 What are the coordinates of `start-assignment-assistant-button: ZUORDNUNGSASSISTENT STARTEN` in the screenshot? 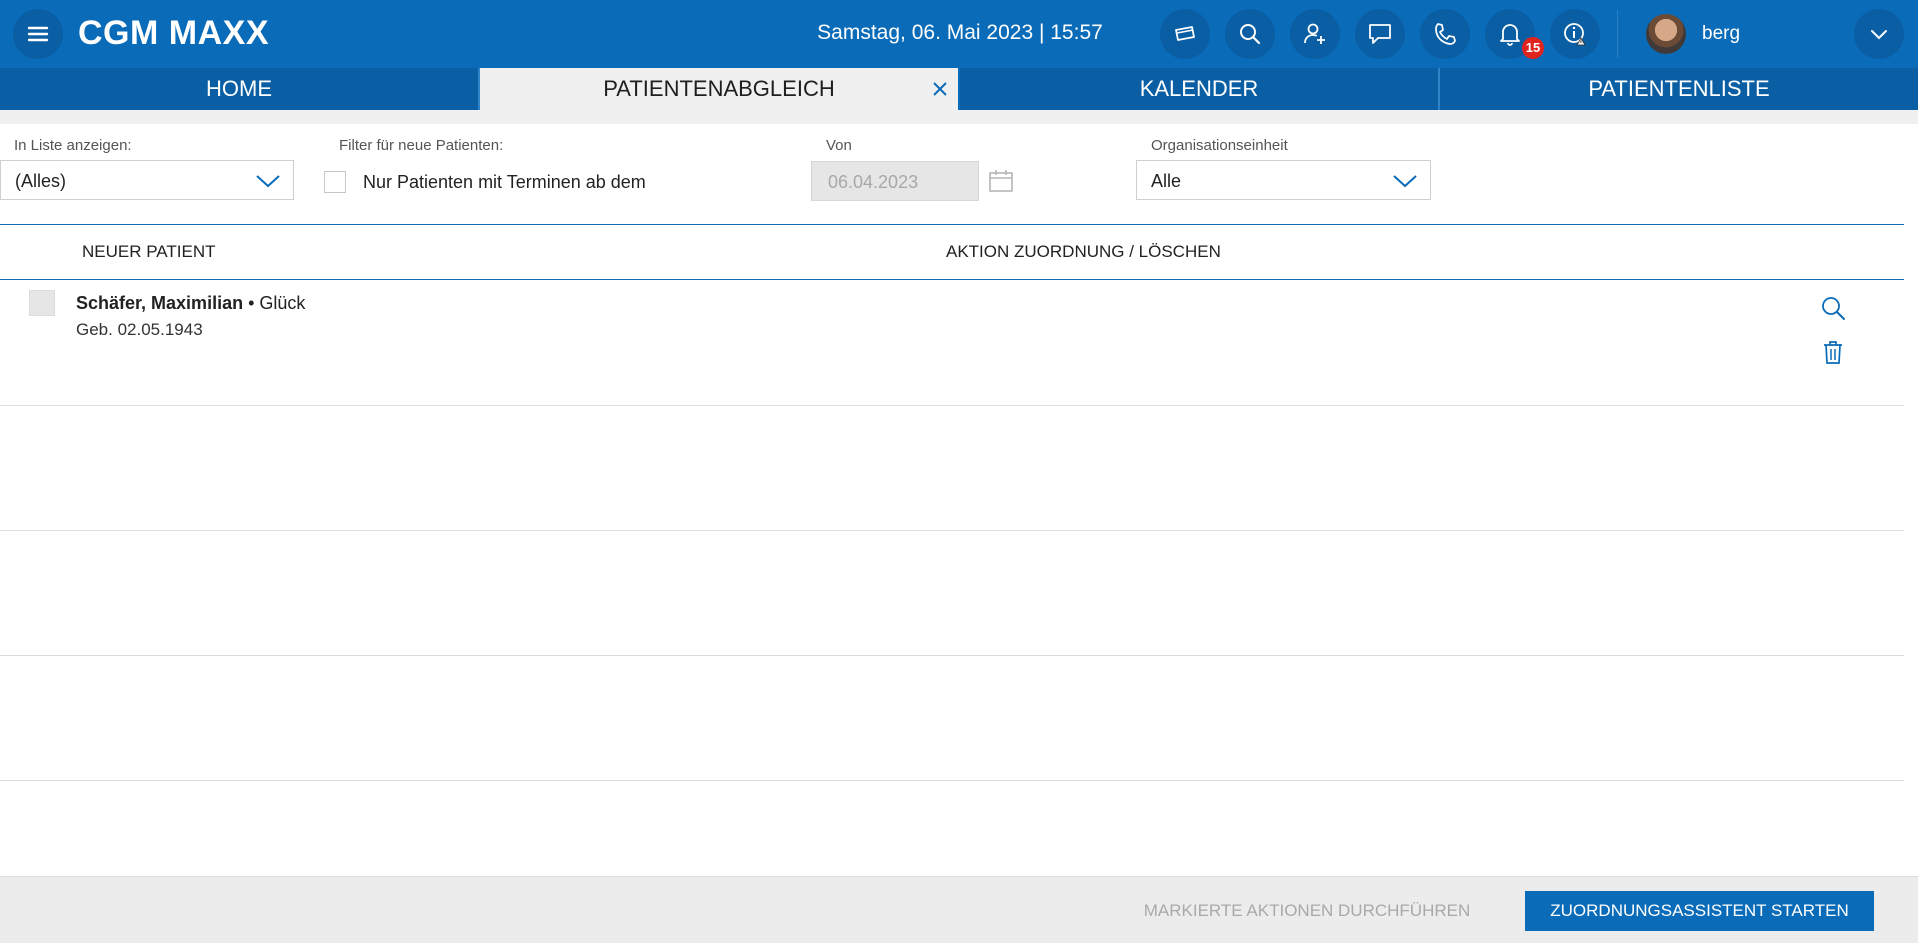 It's located at (1699, 911).